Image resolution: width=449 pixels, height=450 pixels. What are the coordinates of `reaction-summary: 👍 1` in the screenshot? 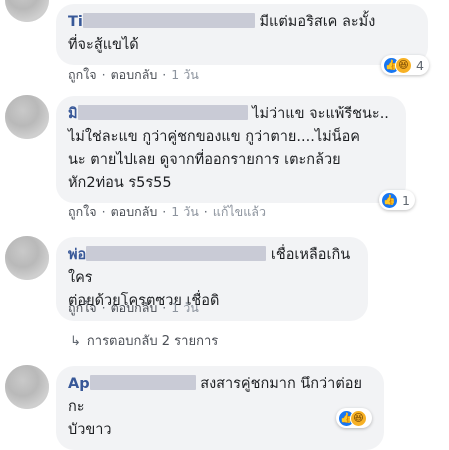 It's located at (397, 200).